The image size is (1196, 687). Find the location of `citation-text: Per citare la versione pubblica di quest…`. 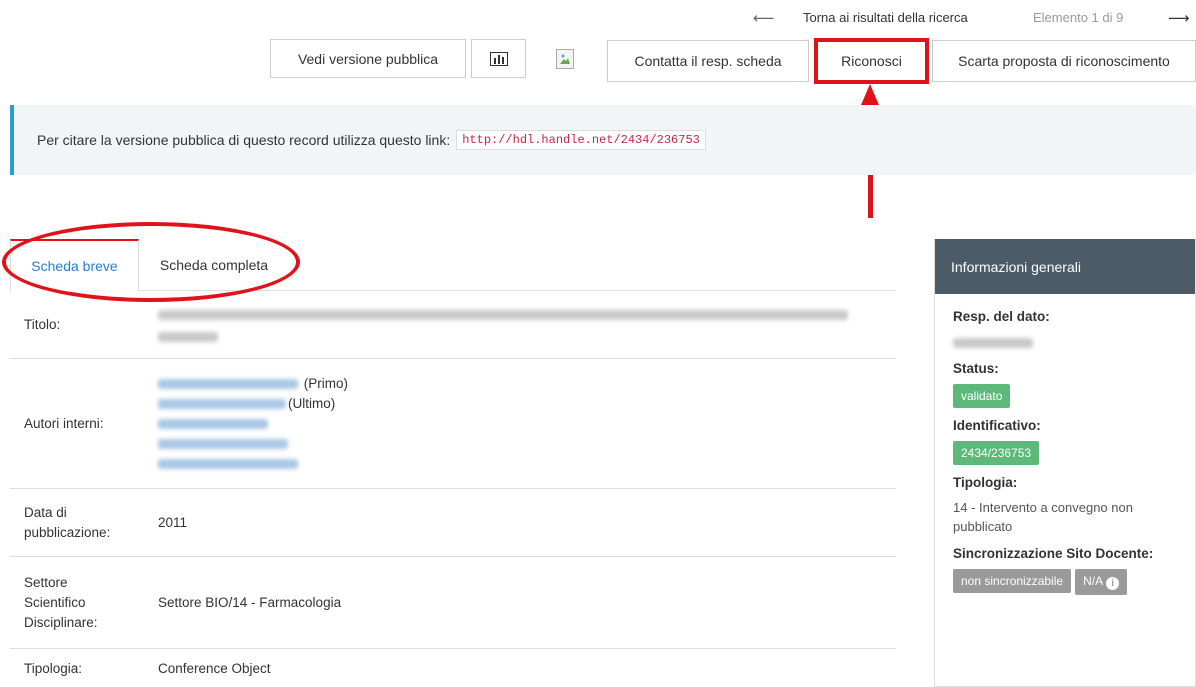

citation-text: Per citare la versione pubblica di quest… is located at coordinates (244, 140).